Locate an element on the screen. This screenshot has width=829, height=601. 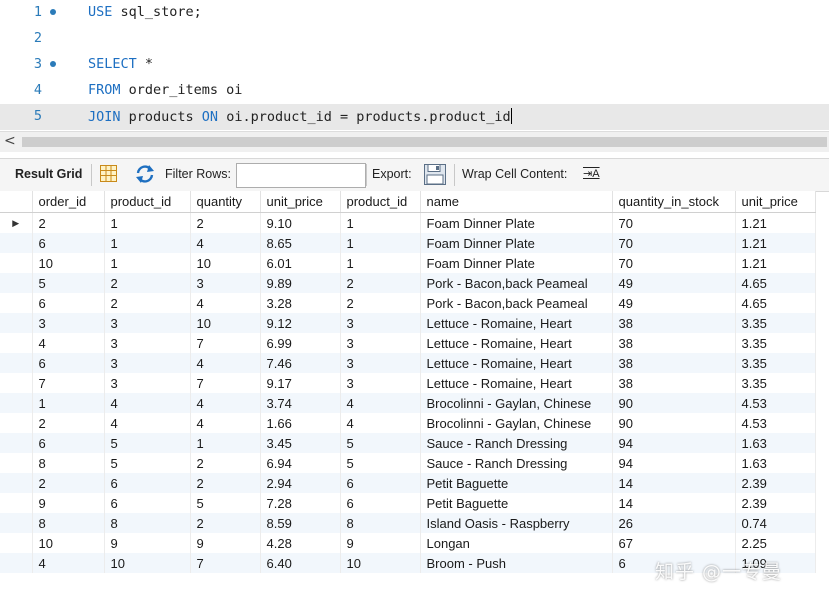
table-row: 10 1 10 6.01 1 Foam Dinner Plate 70 1.21 is located at coordinates (408, 263).